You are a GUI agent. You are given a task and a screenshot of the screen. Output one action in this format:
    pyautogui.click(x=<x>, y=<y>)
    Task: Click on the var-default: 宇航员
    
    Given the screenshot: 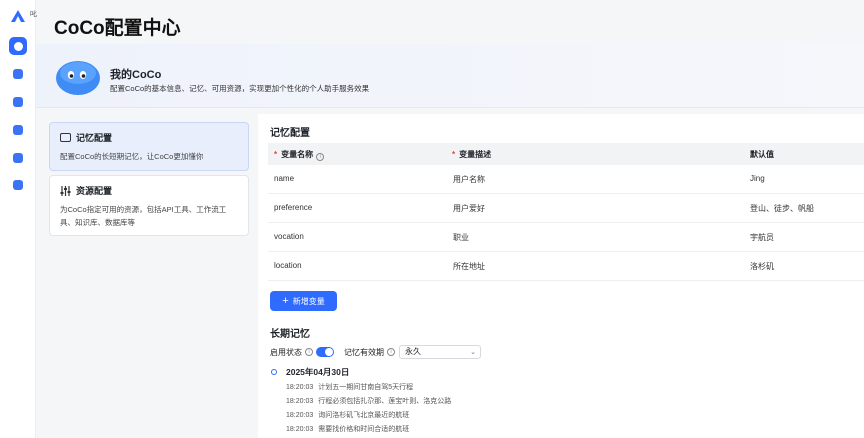 What is the action you would take?
    pyautogui.click(x=762, y=237)
    